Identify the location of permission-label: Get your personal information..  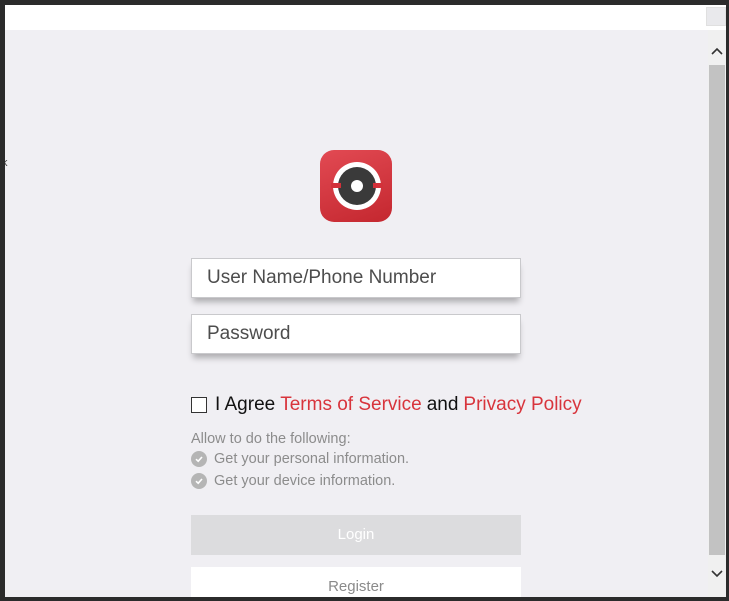
(312, 459).